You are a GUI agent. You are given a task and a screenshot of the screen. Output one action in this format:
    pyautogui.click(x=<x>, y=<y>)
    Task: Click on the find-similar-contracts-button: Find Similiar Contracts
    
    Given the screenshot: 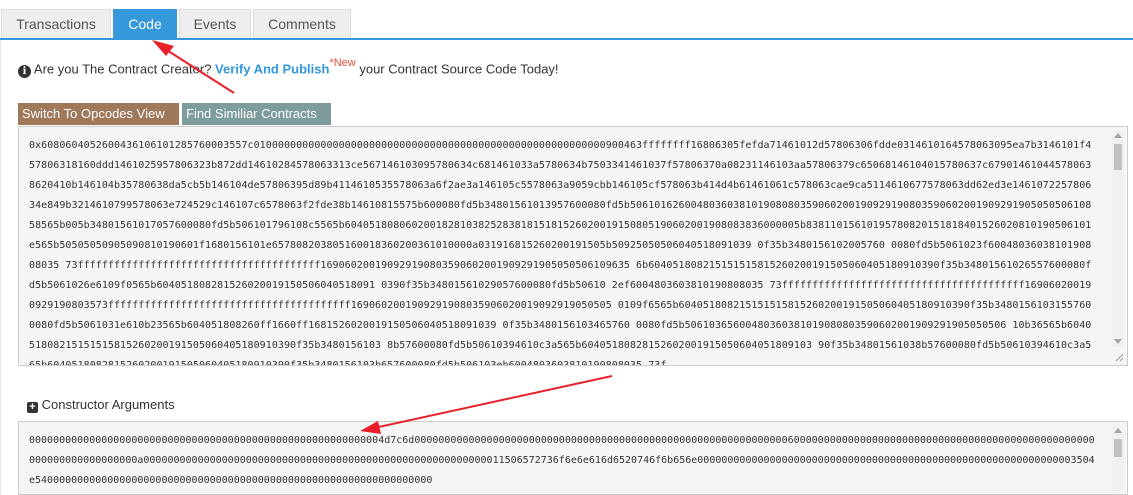 What is the action you would take?
    pyautogui.click(x=256, y=114)
    